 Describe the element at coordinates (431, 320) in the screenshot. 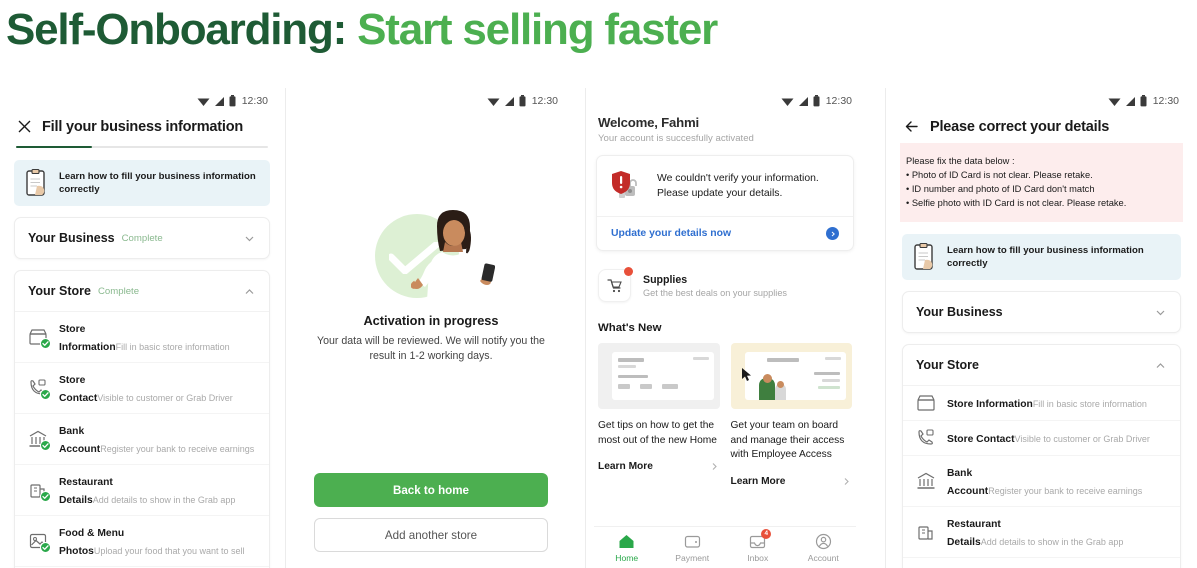

I see `activation-title: Activation in progress` at that location.